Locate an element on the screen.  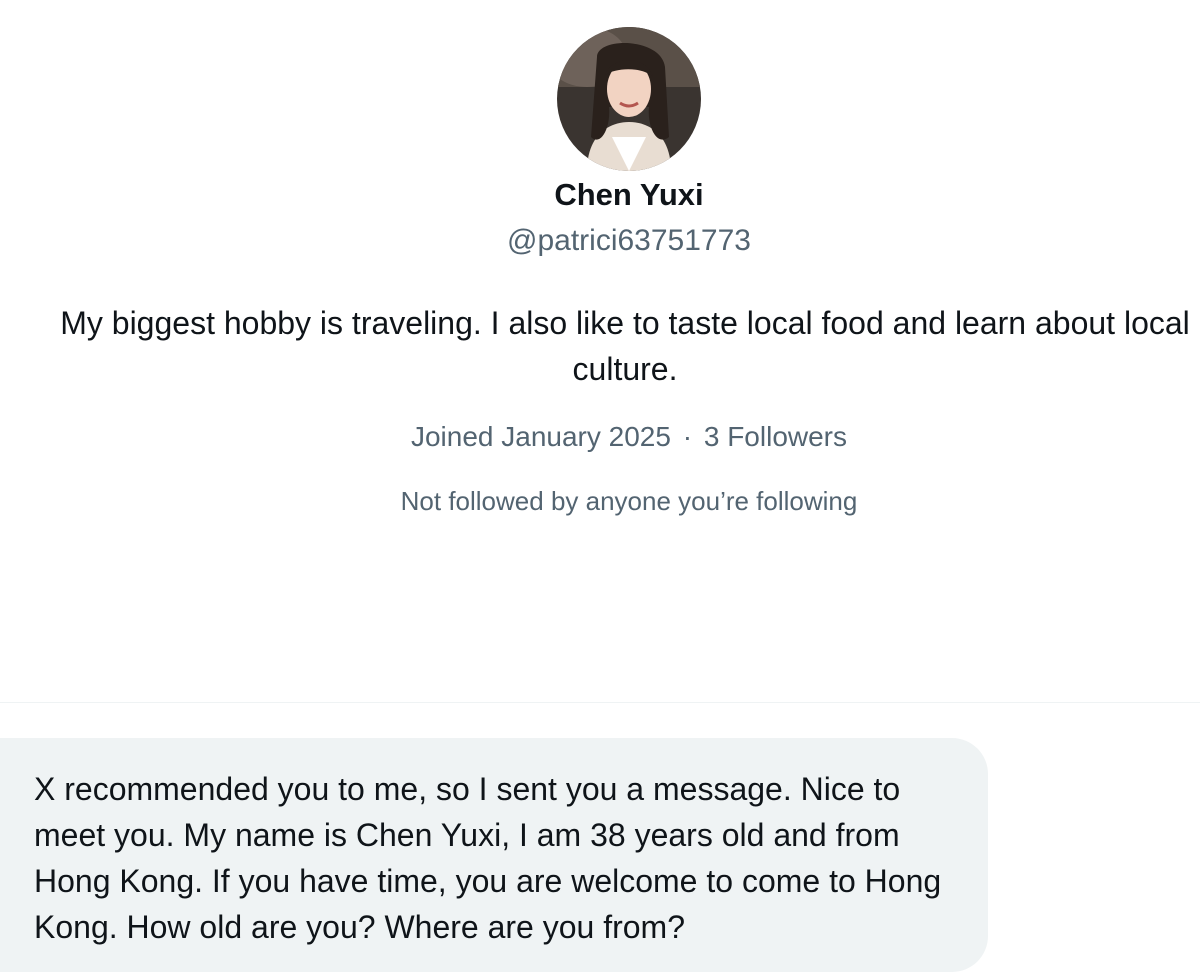
profile-photo-icon is located at coordinates (629, 99).